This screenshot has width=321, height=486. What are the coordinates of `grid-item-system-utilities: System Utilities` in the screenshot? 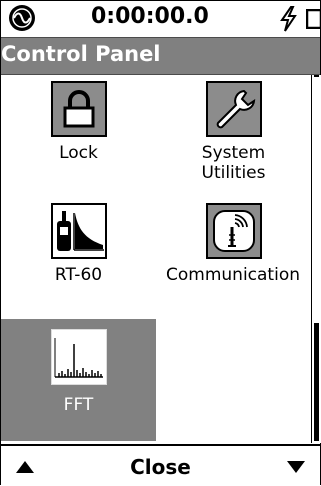 It's located at (233, 136).